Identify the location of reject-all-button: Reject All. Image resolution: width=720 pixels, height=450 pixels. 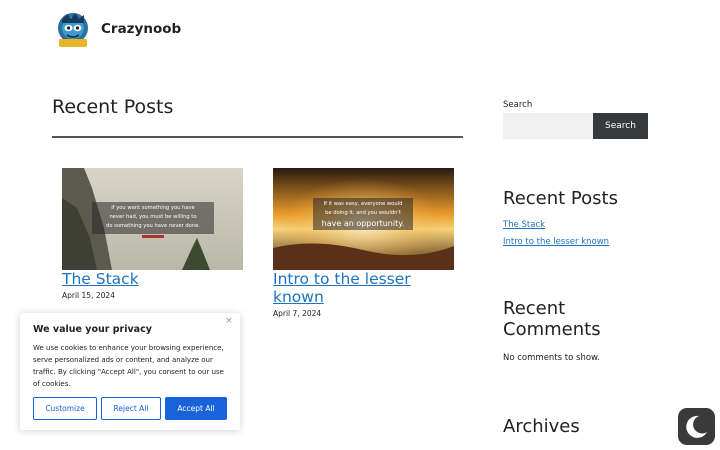
(131, 408).